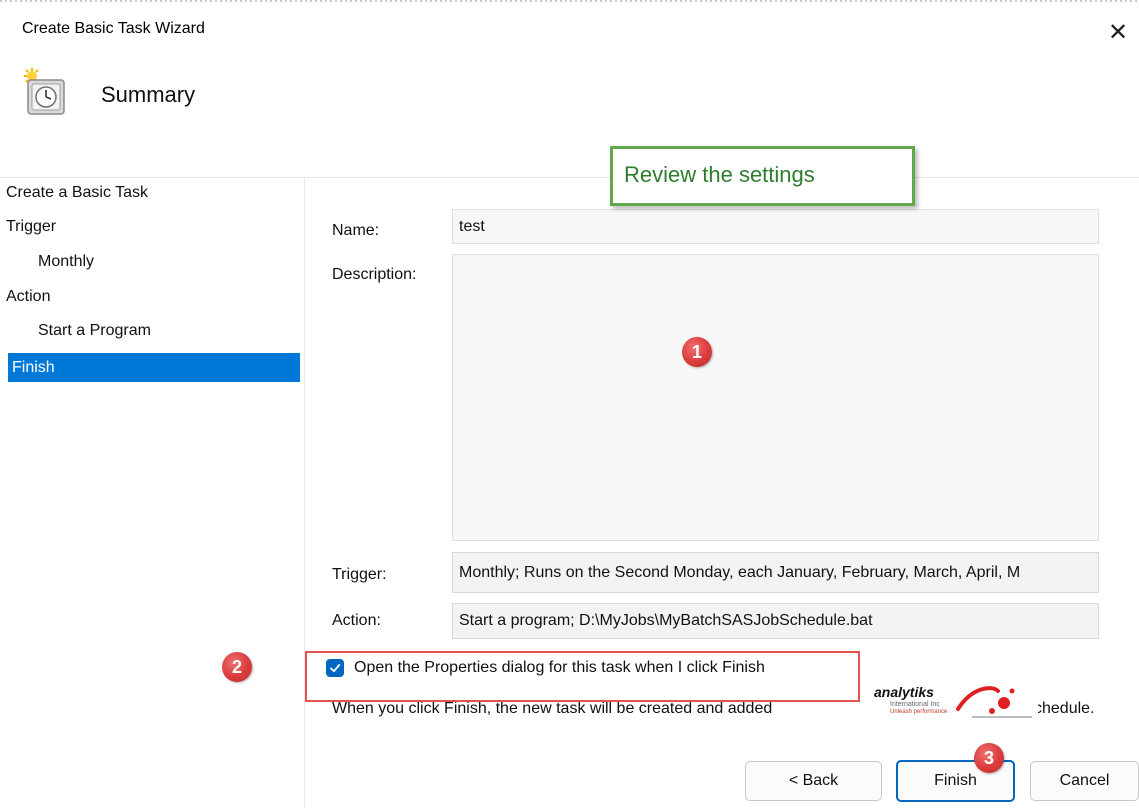 The width and height of the screenshot is (1139, 808). I want to click on wizard-step-title: Summary, so click(148, 94).